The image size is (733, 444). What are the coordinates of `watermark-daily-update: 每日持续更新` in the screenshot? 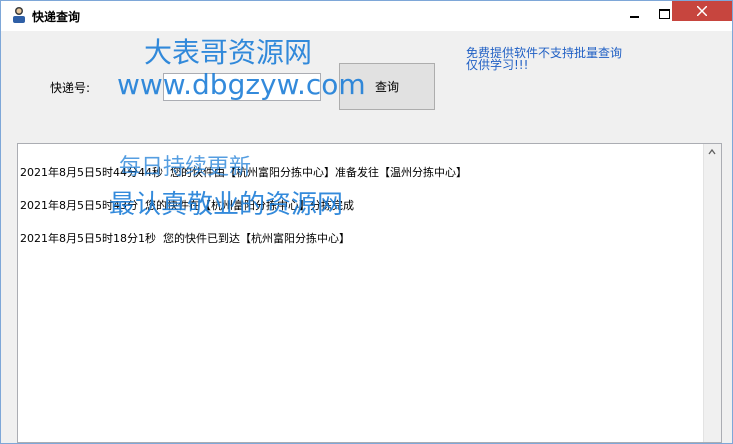 It's located at (185, 167).